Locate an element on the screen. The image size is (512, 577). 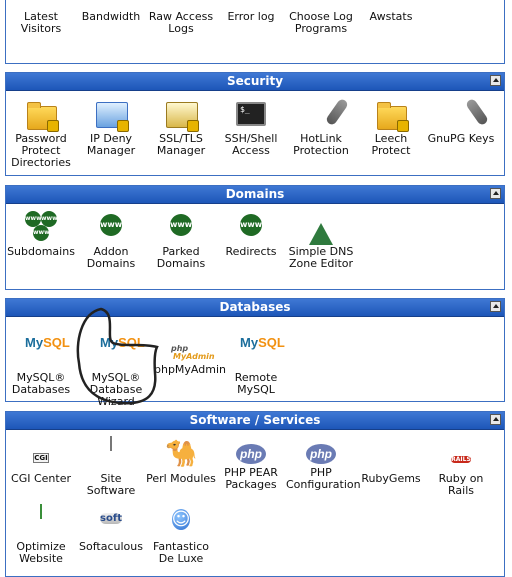
password-protect-item: Password Protect Directories is located at coordinates (41, 133).